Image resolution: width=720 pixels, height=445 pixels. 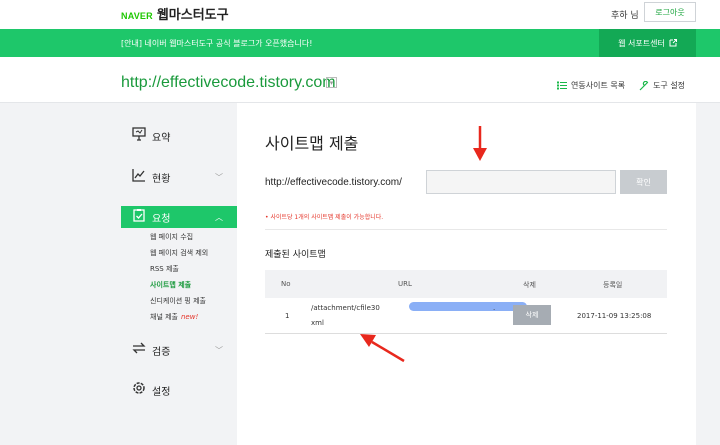 What do you see at coordinates (382, 348) in the screenshot?
I see `annotation-arrow-diagonal-icon` at bounding box center [382, 348].